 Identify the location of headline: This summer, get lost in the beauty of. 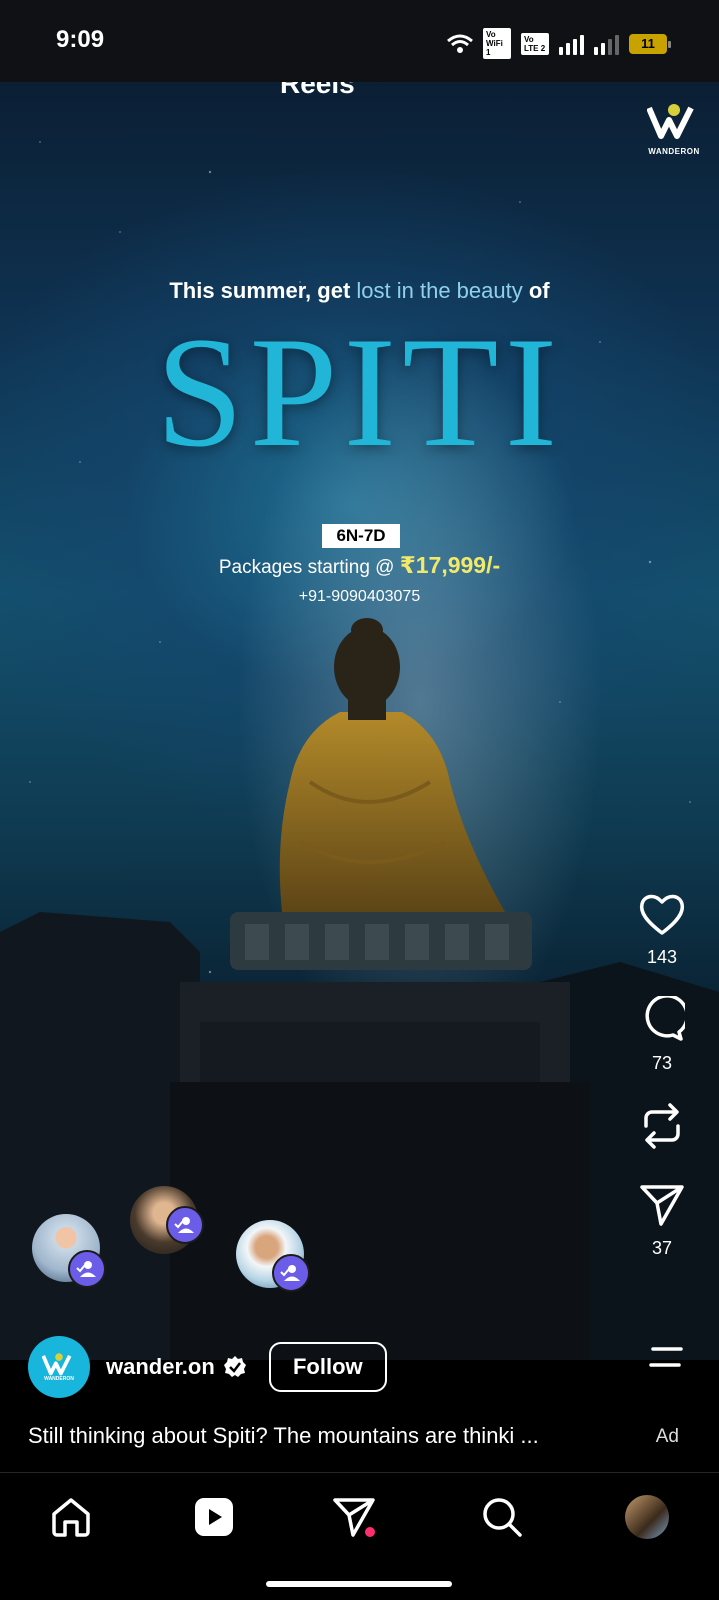
(359, 290).